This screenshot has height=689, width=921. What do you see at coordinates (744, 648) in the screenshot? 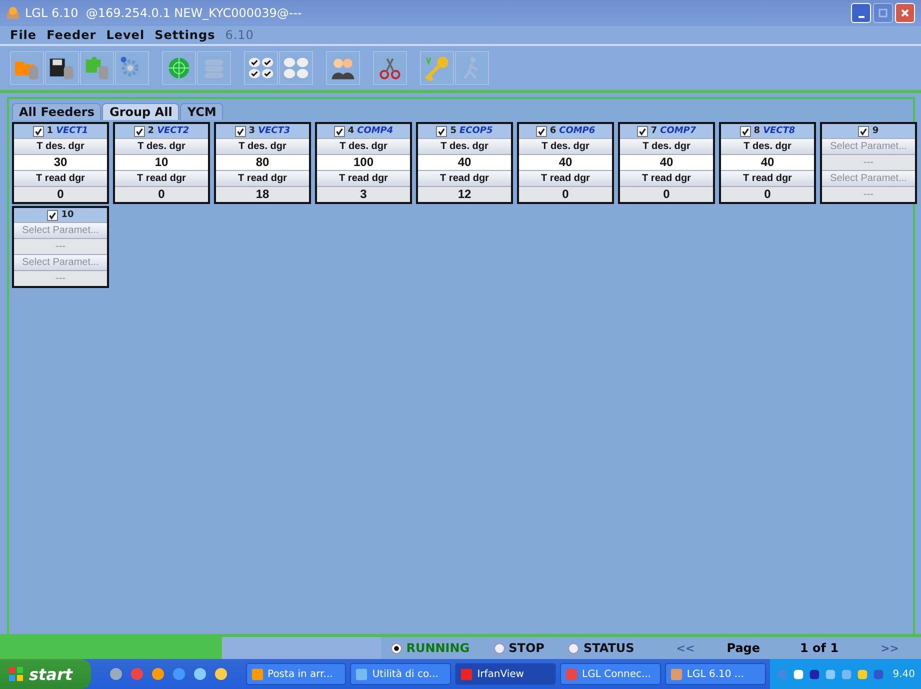
I see `page-label: Page` at bounding box center [744, 648].